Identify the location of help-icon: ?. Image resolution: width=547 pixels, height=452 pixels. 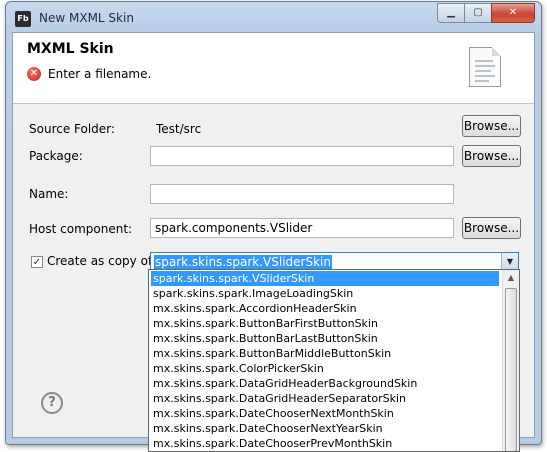
(52, 403).